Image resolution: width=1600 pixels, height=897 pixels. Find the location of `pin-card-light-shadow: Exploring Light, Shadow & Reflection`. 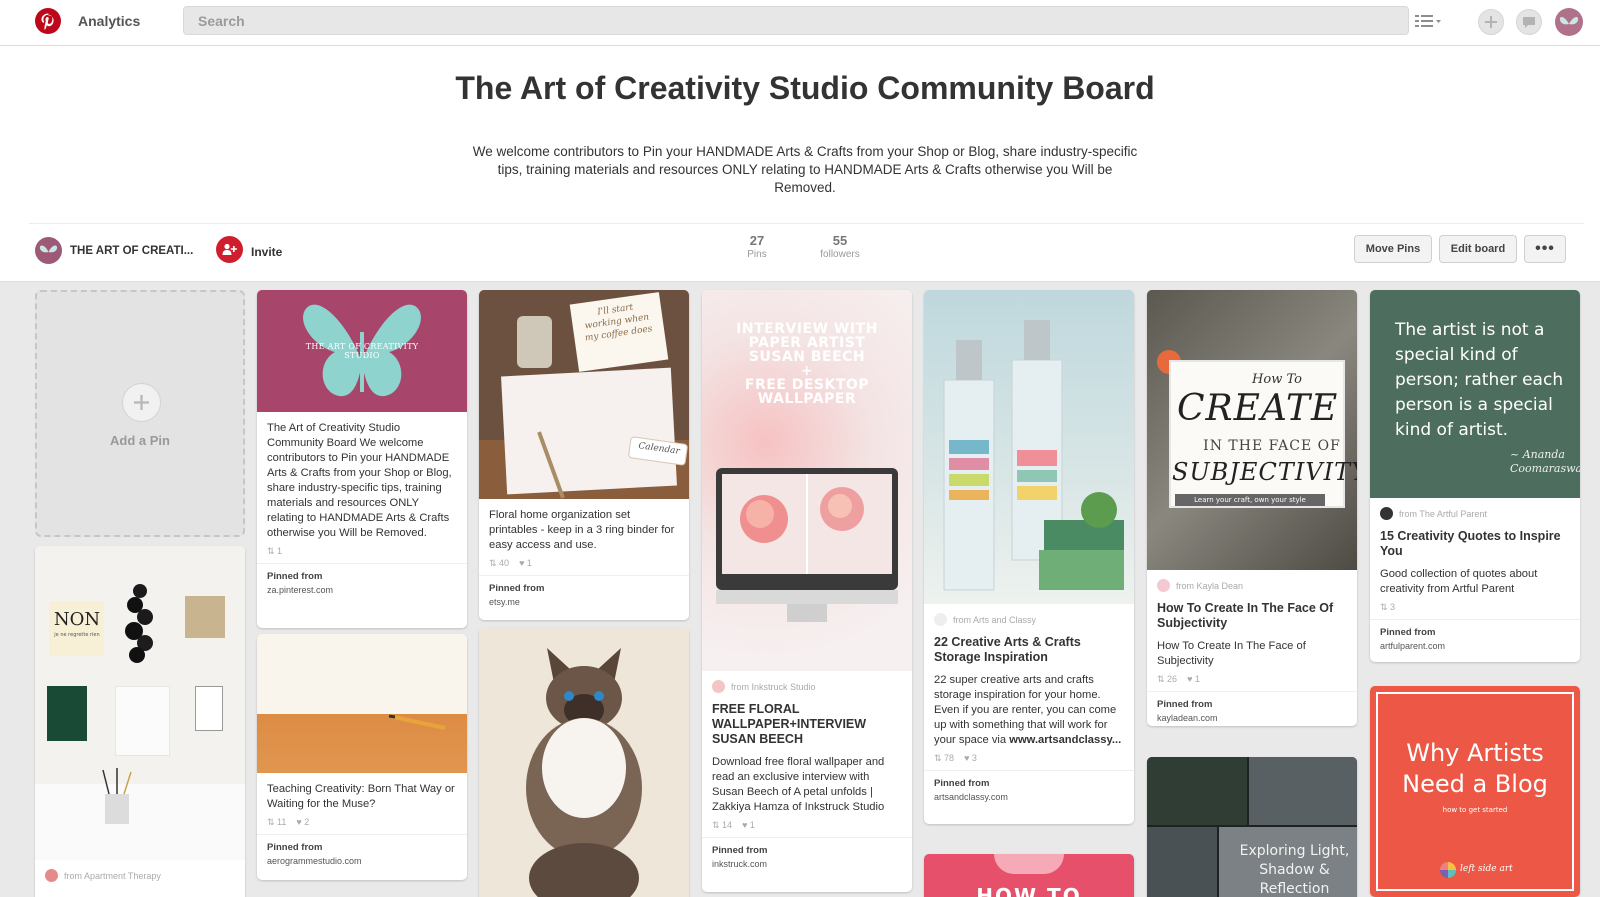

pin-card-light-shadow: Exploring Light, Shadow & Reflection is located at coordinates (1252, 827).